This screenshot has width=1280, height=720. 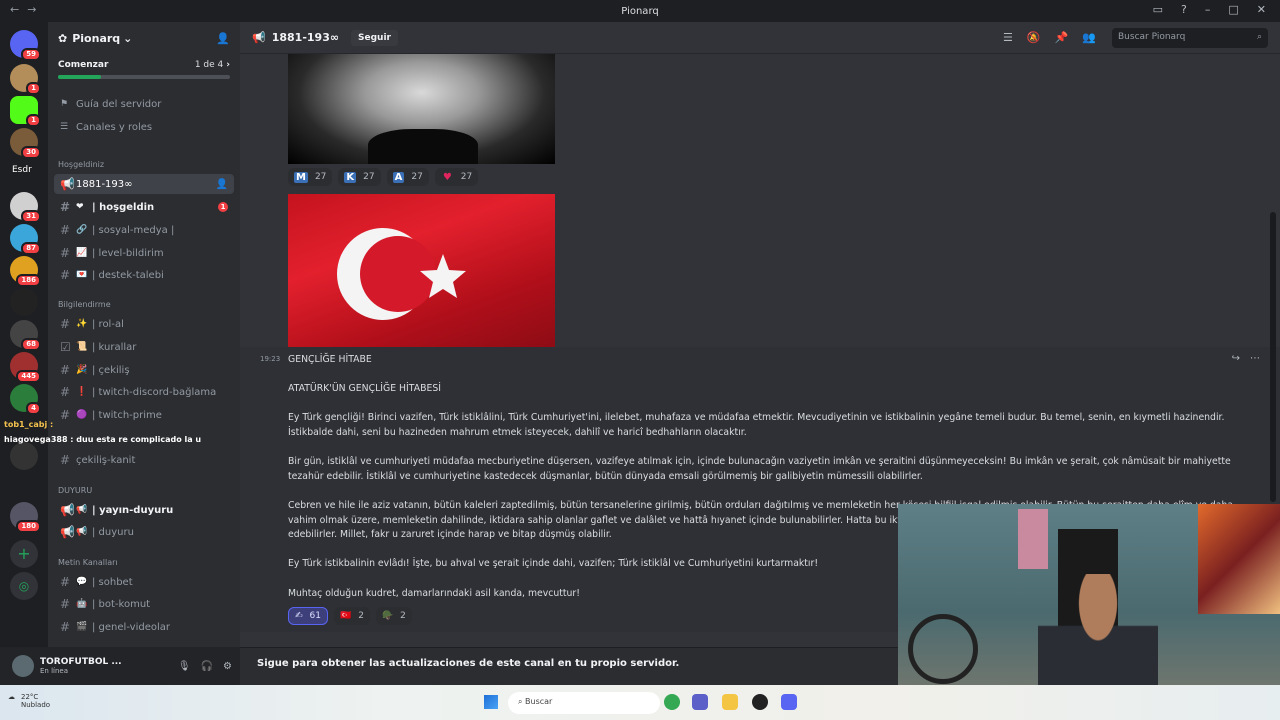 What do you see at coordinates (29, 424) in the screenshot?
I see `chat-overlay-line: tob1_cabj :` at bounding box center [29, 424].